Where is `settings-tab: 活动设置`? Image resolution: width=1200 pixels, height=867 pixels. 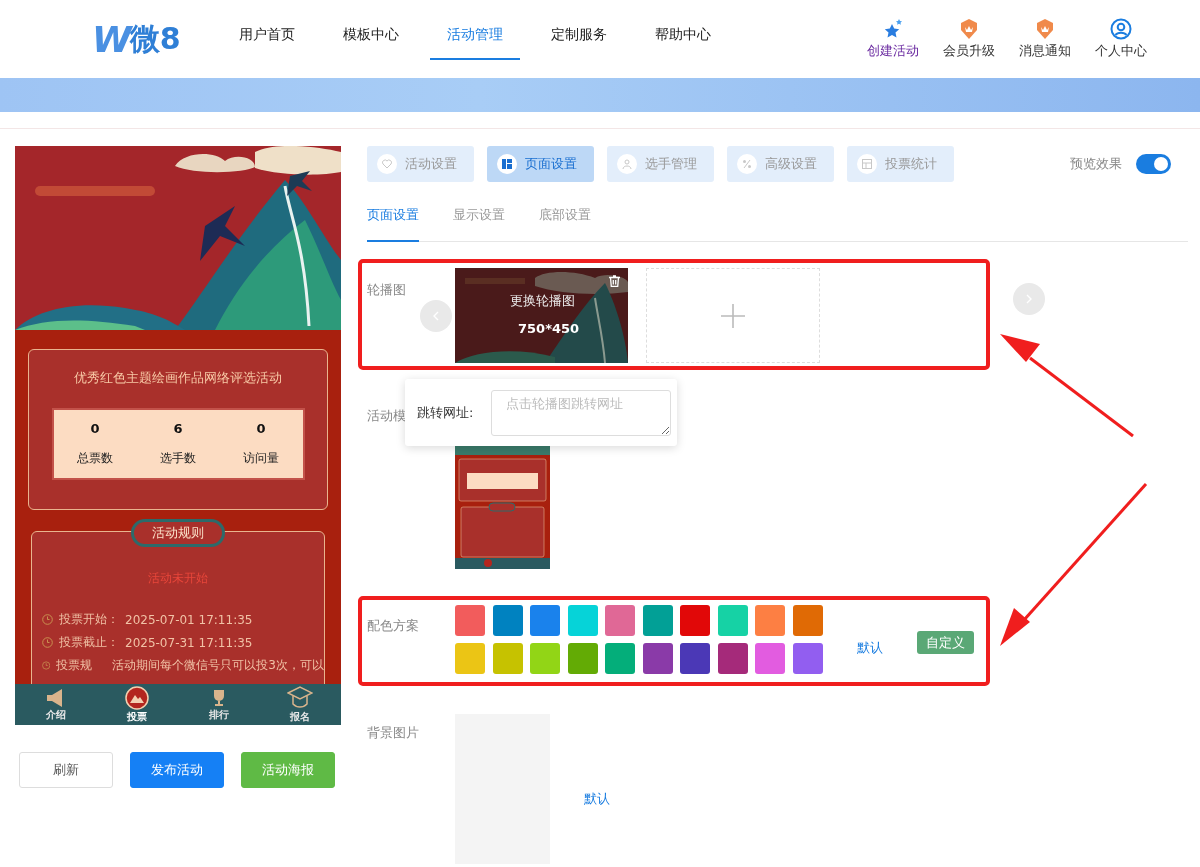 settings-tab: 活动设置 is located at coordinates (420, 164).